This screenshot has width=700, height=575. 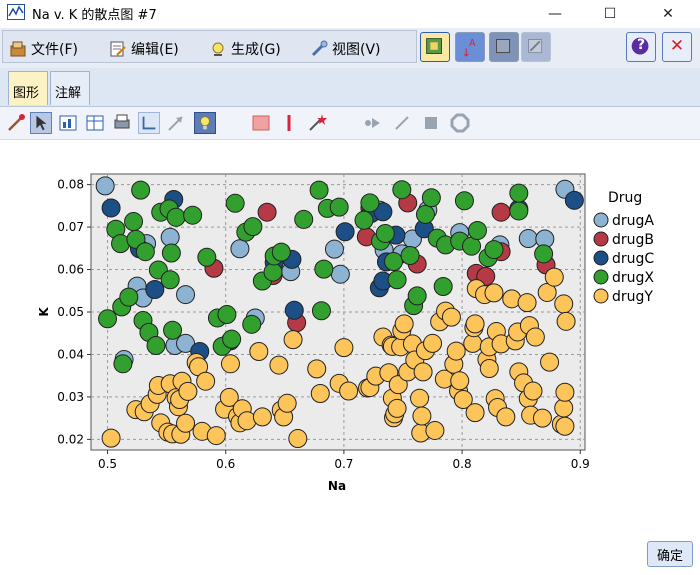 What do you see at coordinates (610, 14) in the screenshot?
I see `maximize-button: ☐` at bounding box center [610, 14].